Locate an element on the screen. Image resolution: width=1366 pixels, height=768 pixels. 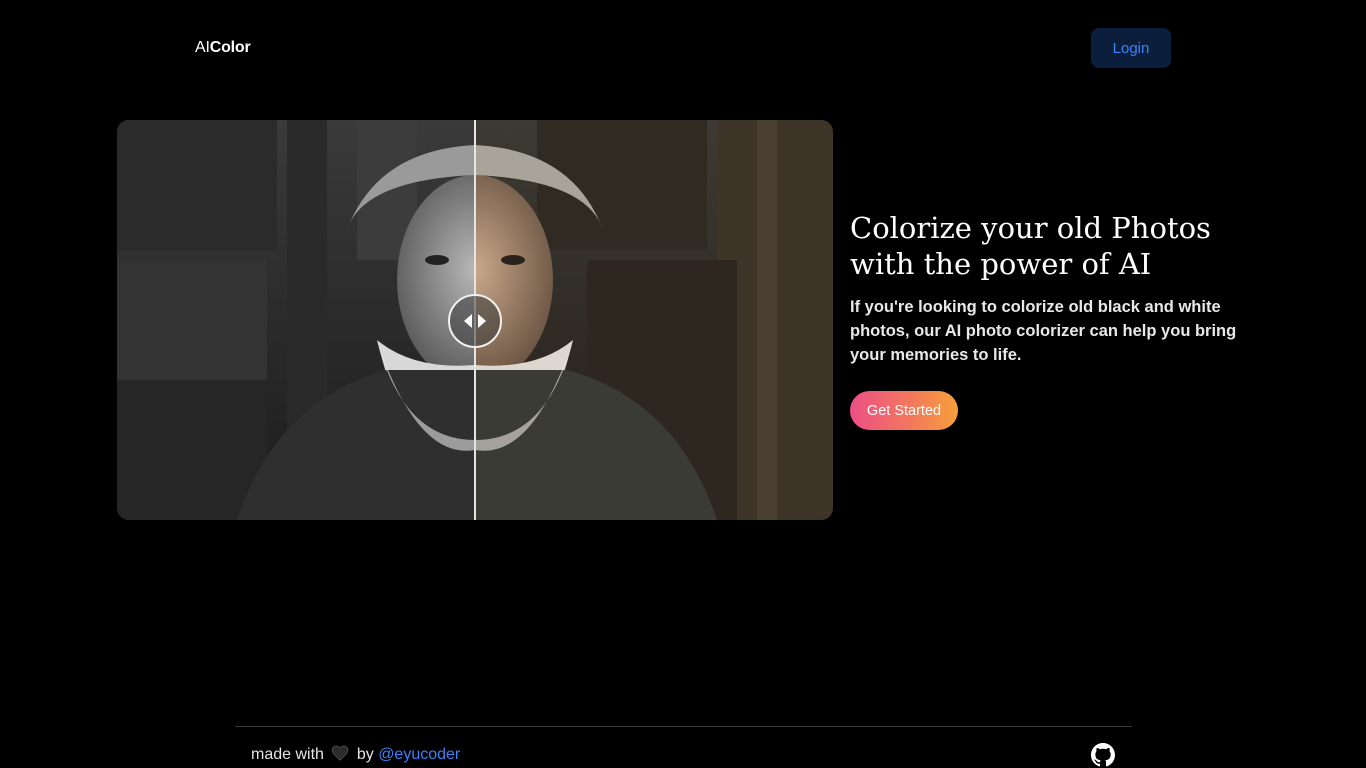
heart-icon is located at coordinates (340, 755).